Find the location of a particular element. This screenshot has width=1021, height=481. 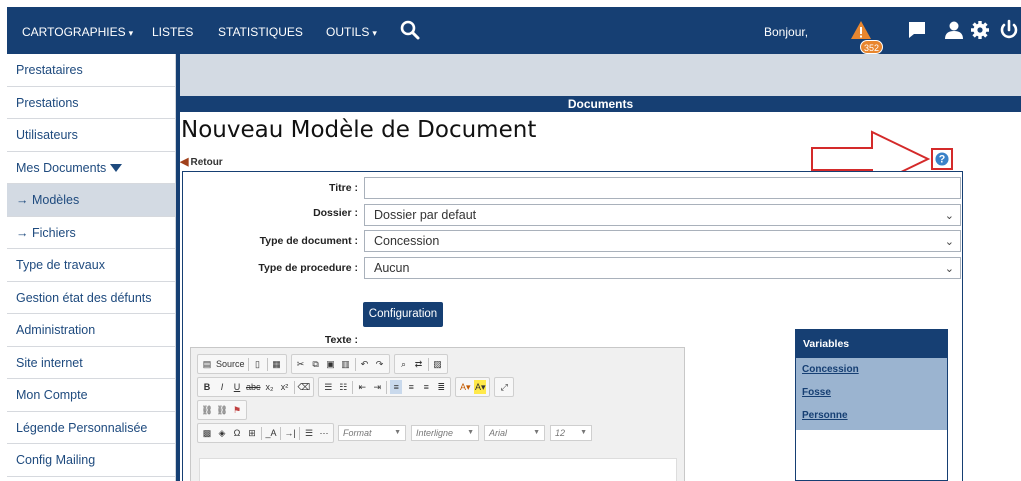

background-color-icon: A▾ is located at coordinates (480, 387).